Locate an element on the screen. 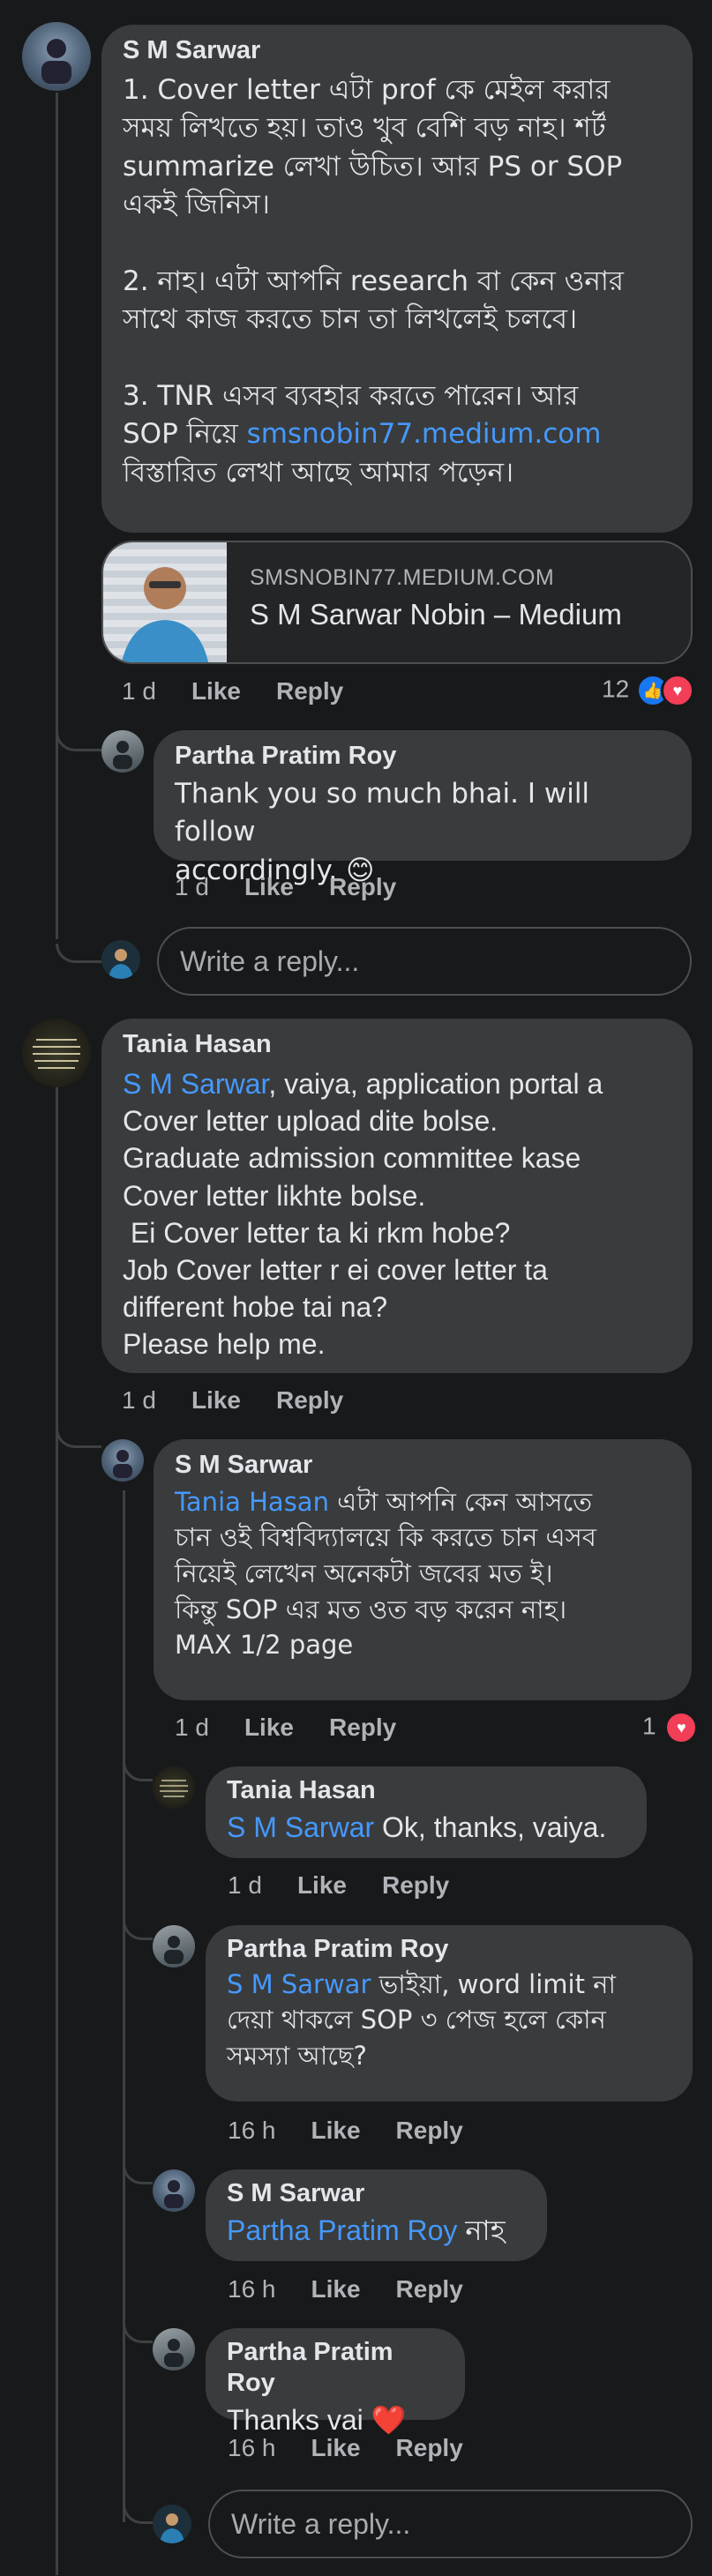 The height and width of the screenshot is (2576, 712). comment-author: S M Sarwar is located at coordinates (397, 50).